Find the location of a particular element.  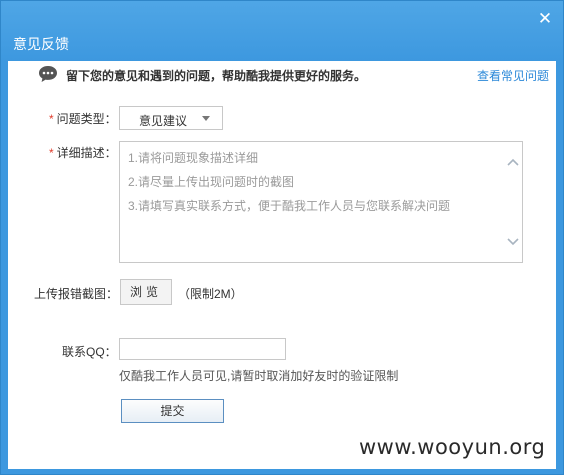

placeholder-line-2: 2.请尽量上传出现问题时的截图 is located at coordinates (211, 182).